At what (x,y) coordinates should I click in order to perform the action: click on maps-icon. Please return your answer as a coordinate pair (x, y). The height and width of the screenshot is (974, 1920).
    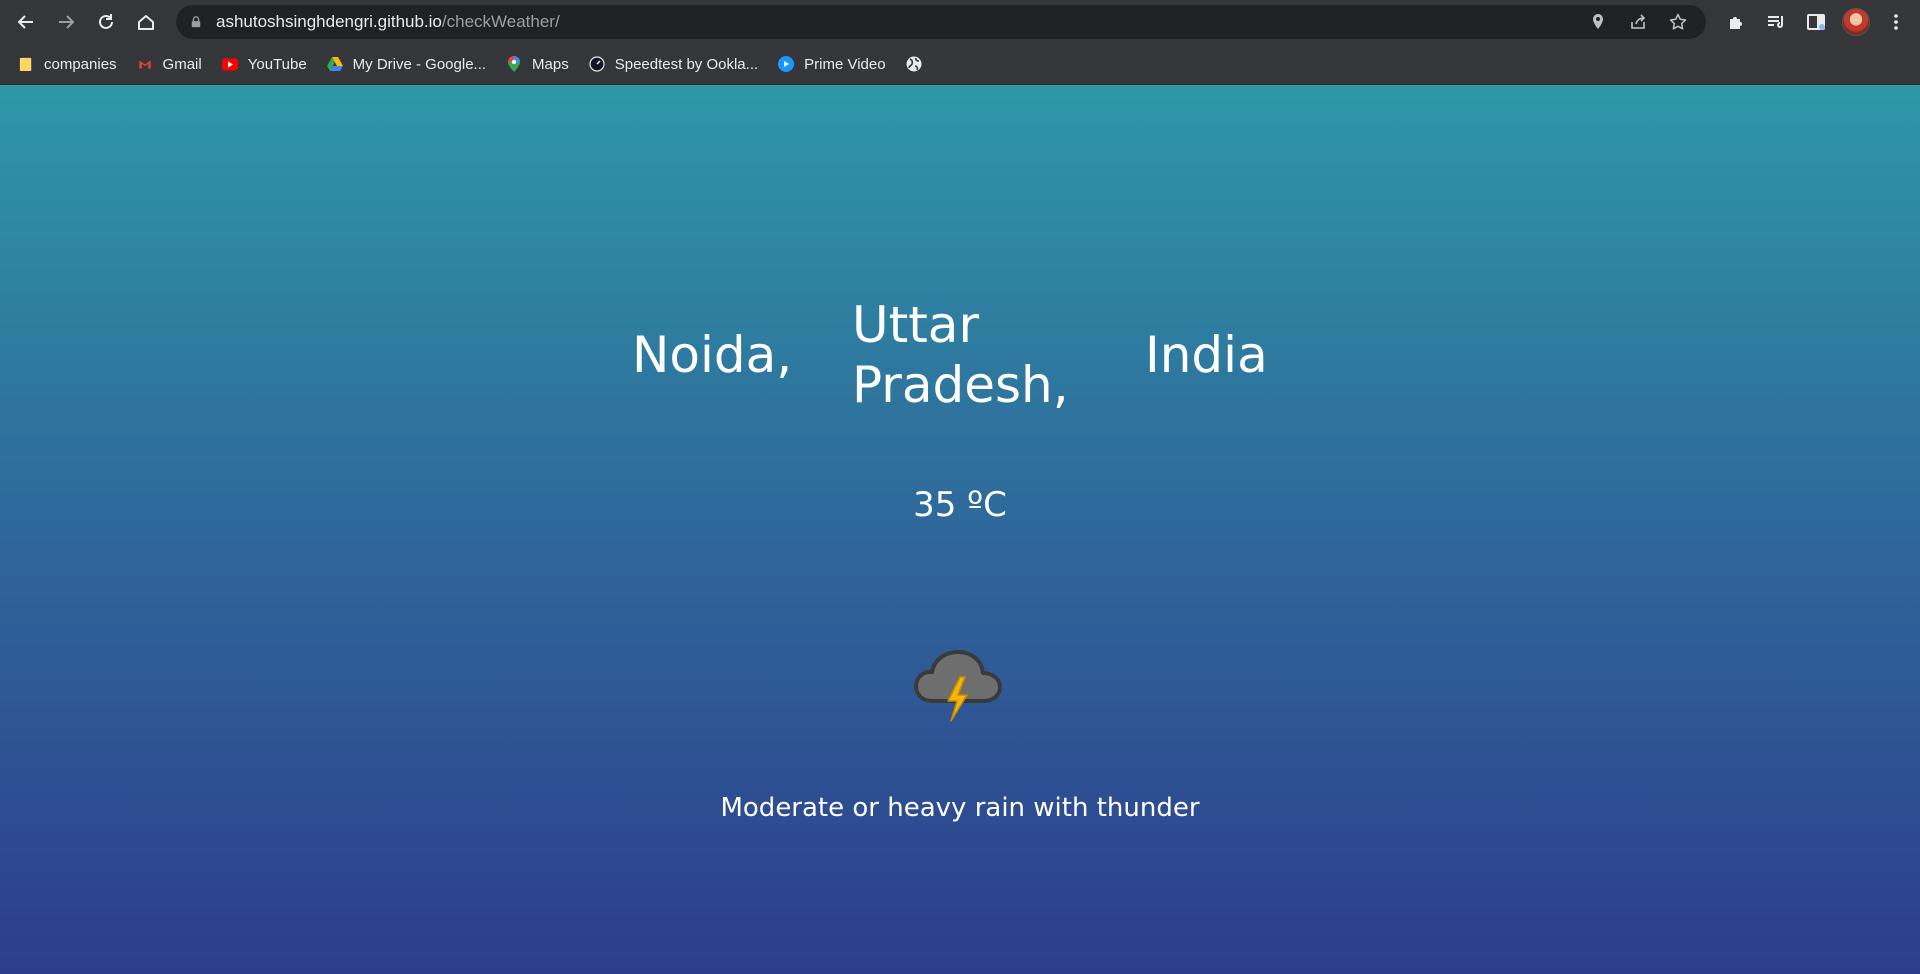
    Looking at the image, I should click on (514, 64).